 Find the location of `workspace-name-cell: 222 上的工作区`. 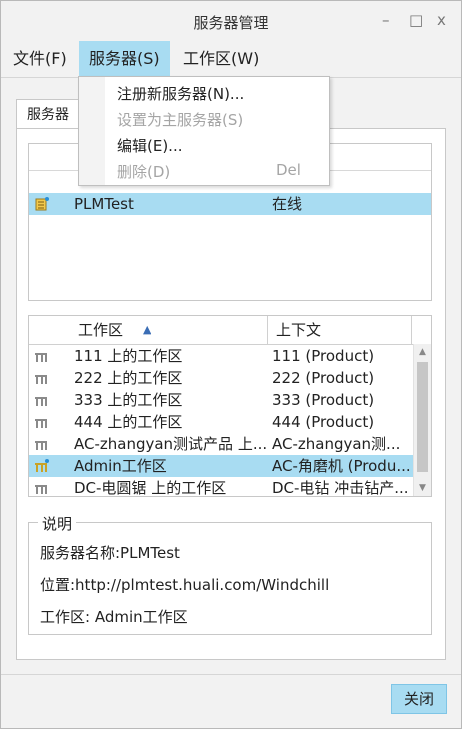

workspace-name-cell: 222 上的工作区 is located at coordinates (128, 378).